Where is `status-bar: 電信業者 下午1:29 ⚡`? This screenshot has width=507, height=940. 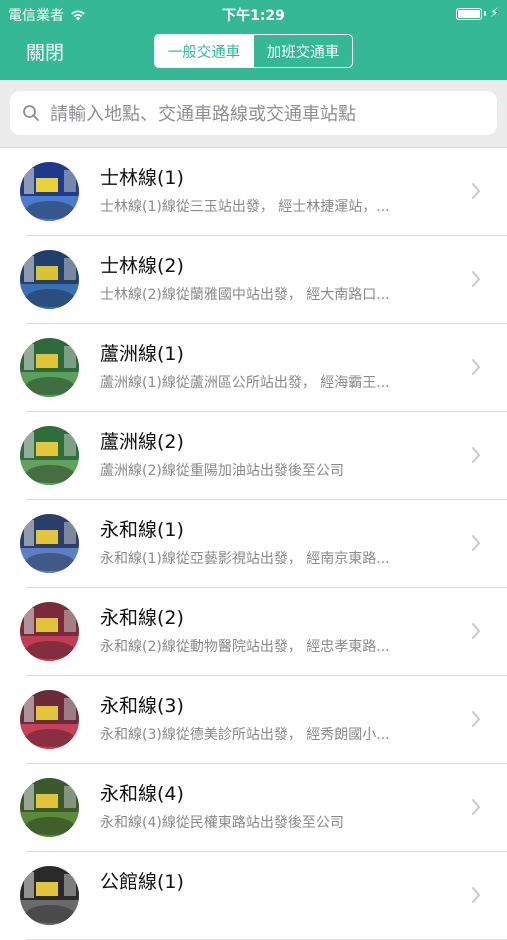 status-bar: 電信業者 下午1:29 ⚡ is located at coordinates (253, 13).